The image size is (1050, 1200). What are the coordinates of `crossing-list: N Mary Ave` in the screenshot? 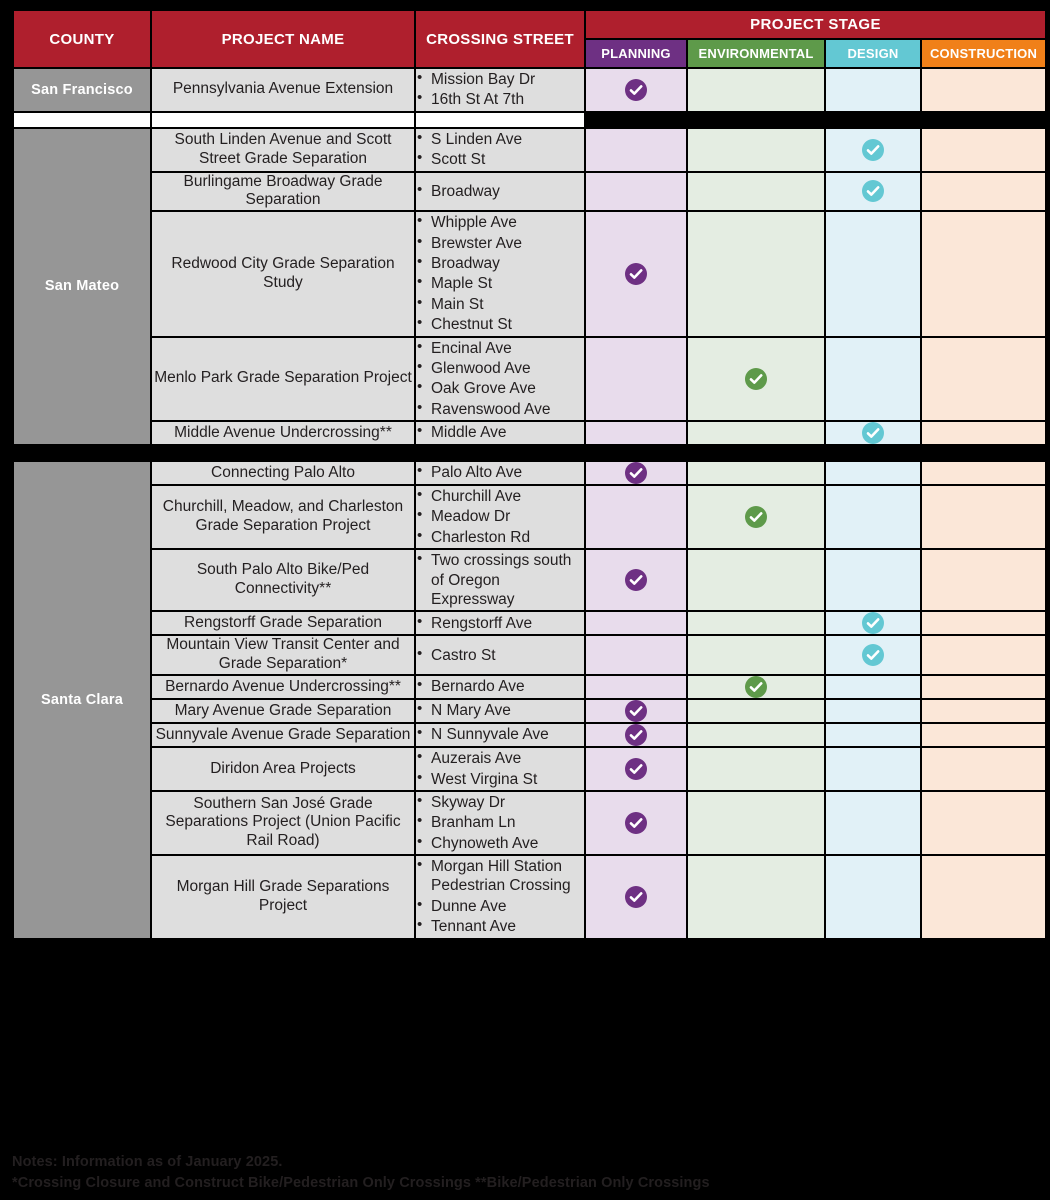 It's located at (500, 710).